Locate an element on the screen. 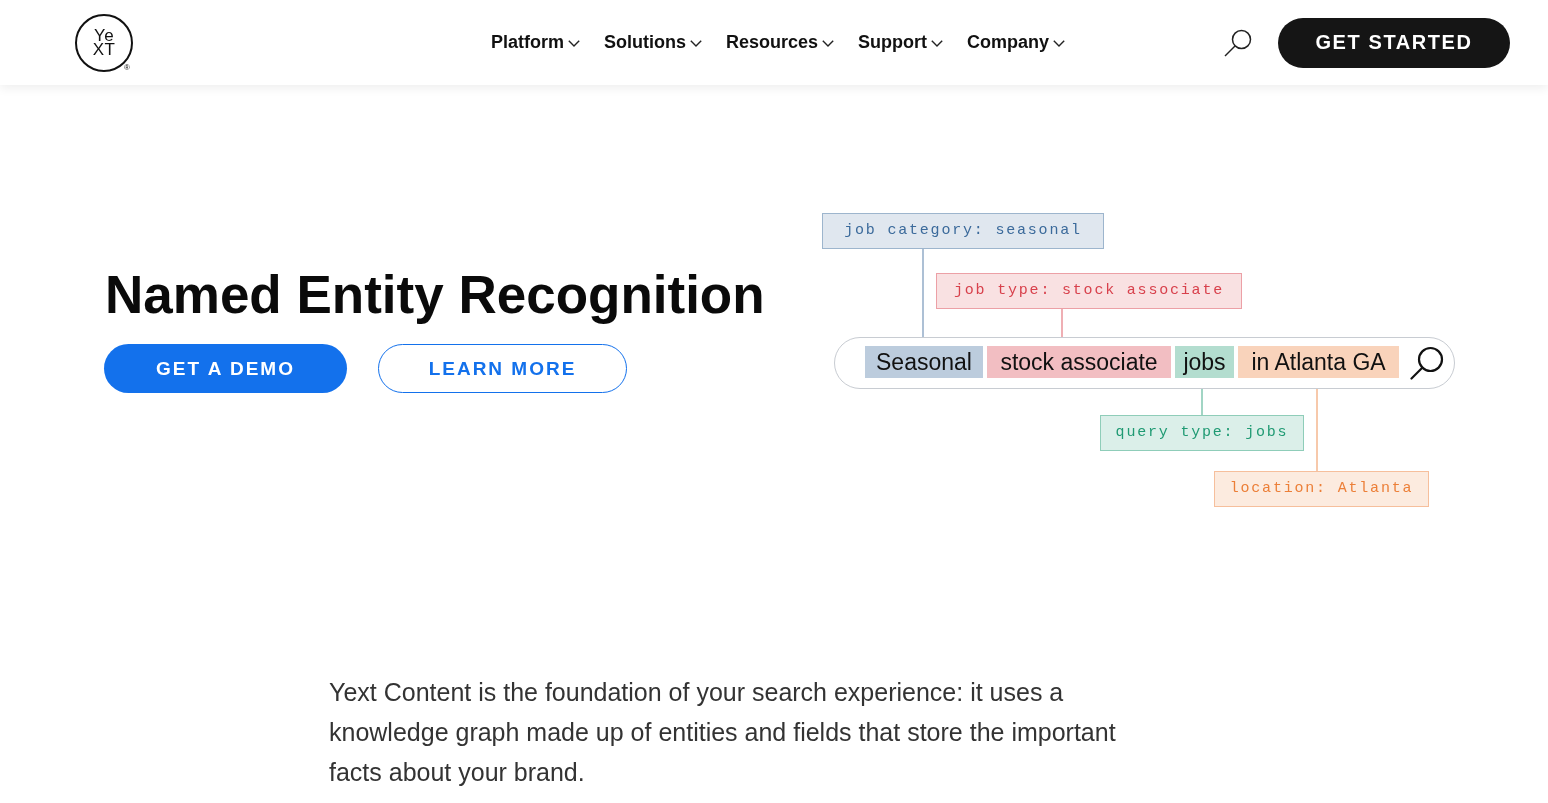  highlighted-phrase: Seasonal is located at coordinates (924, 362).